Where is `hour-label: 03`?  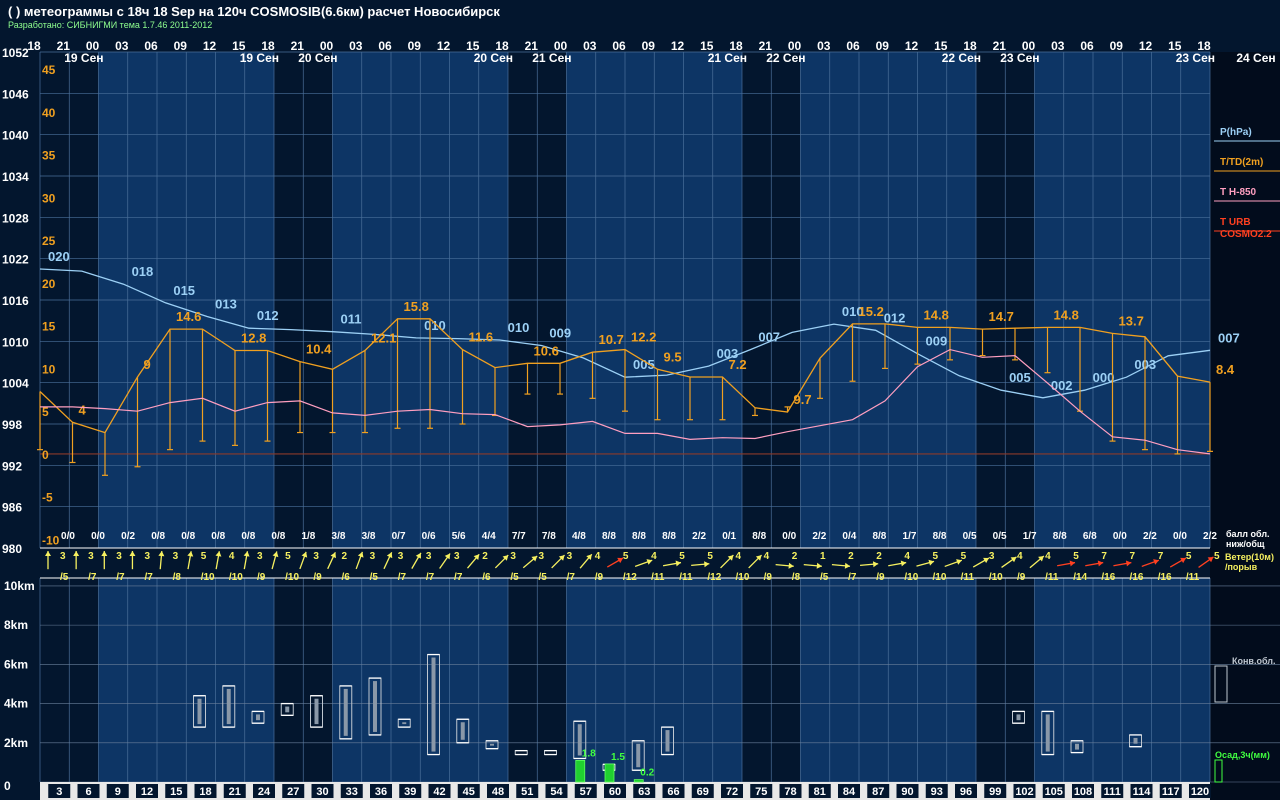 hour-label: 03 is located at coordinates (590, 46).